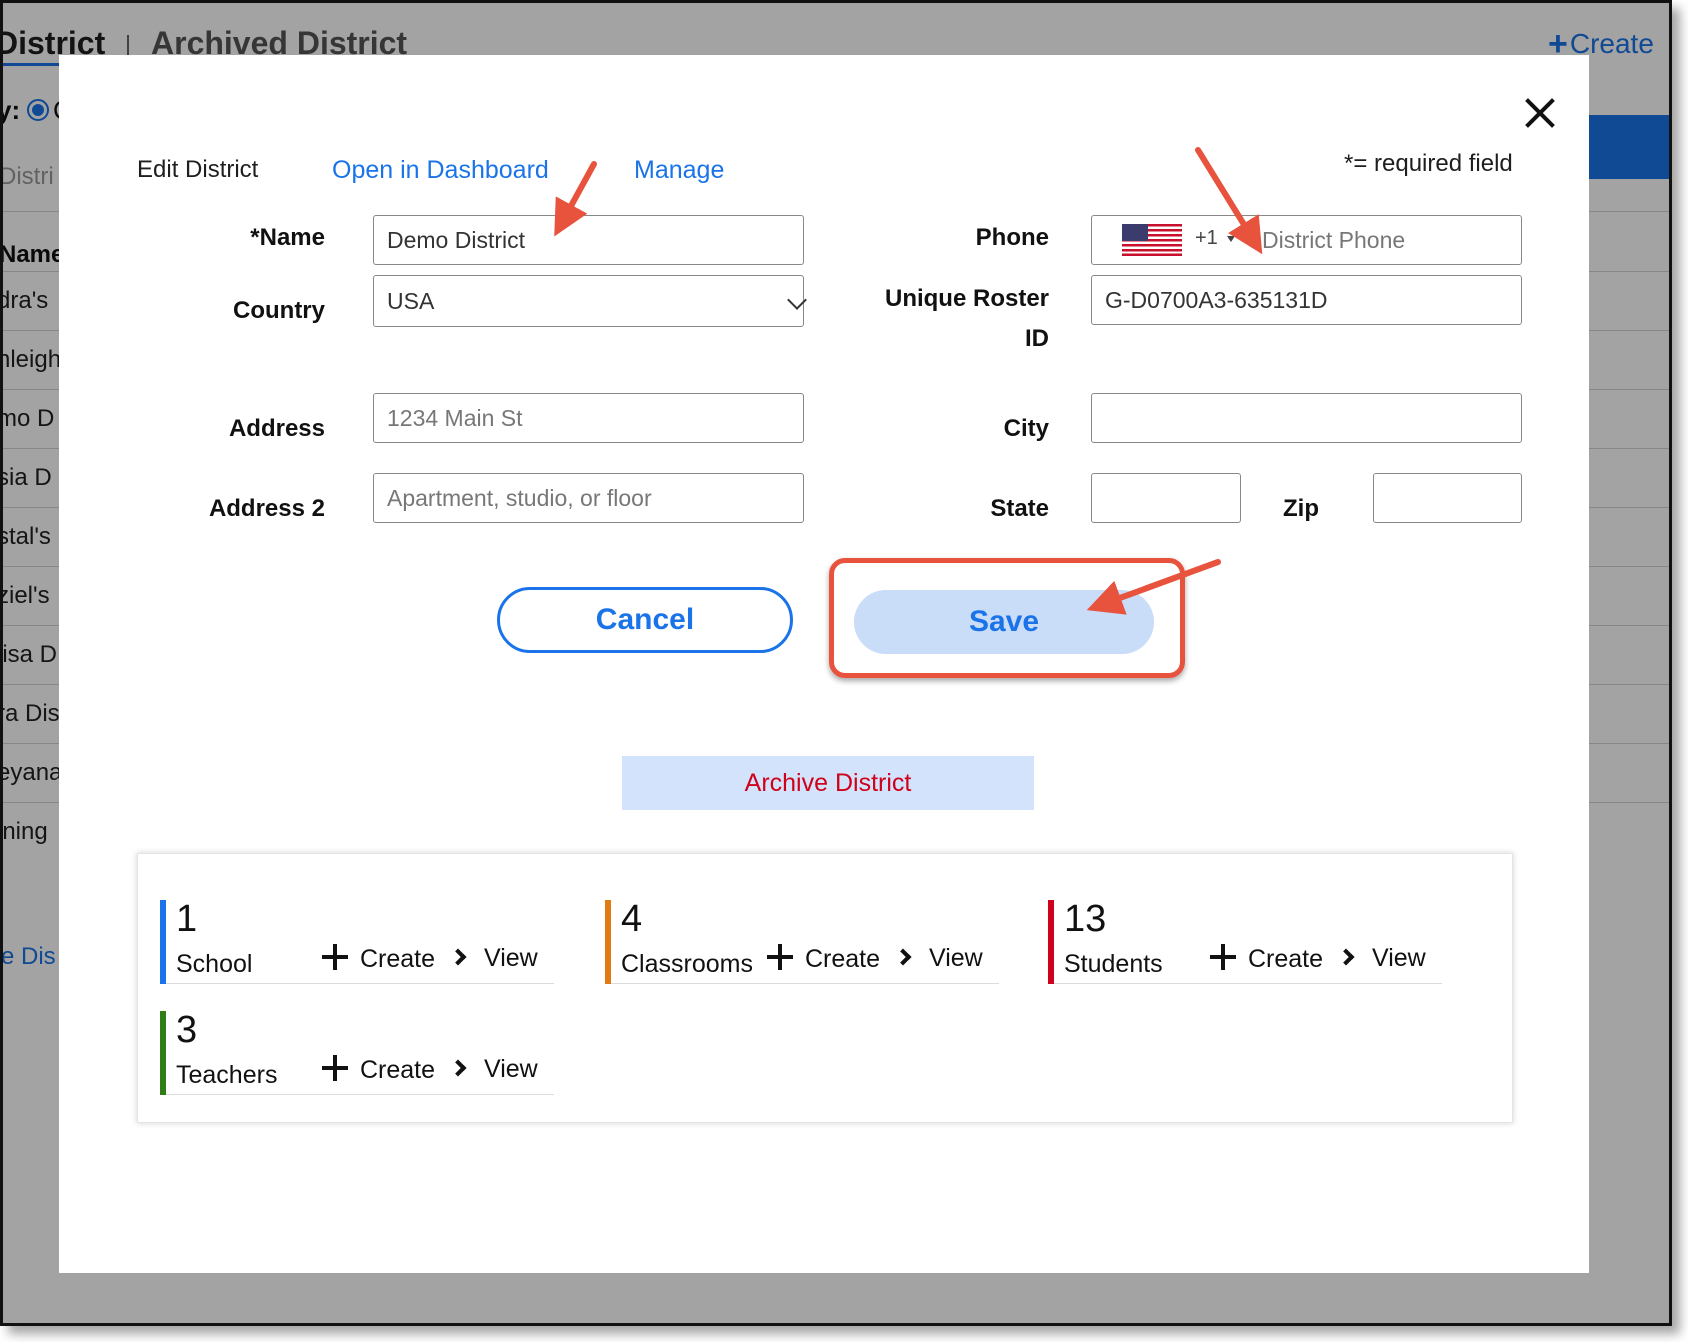  What do you see at coordinates (687, 964) in the screenshot?
I see `stat-label: Classrooms` at bounding box center [687, 964].